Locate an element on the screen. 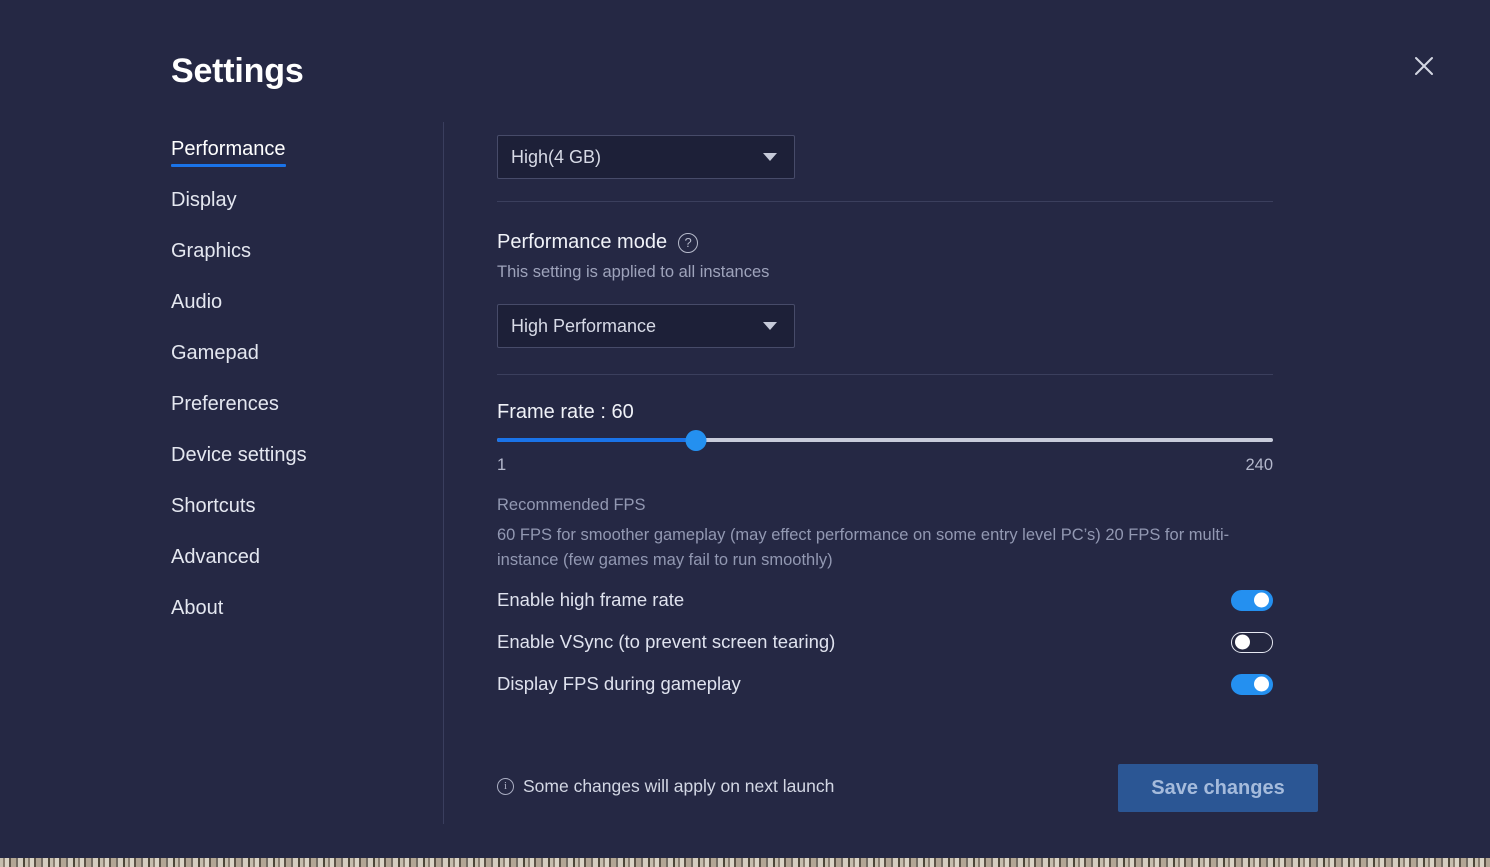 The image size is (1490, 867). sidebar-item-performance: Performance is located at coordinates (228, 152).